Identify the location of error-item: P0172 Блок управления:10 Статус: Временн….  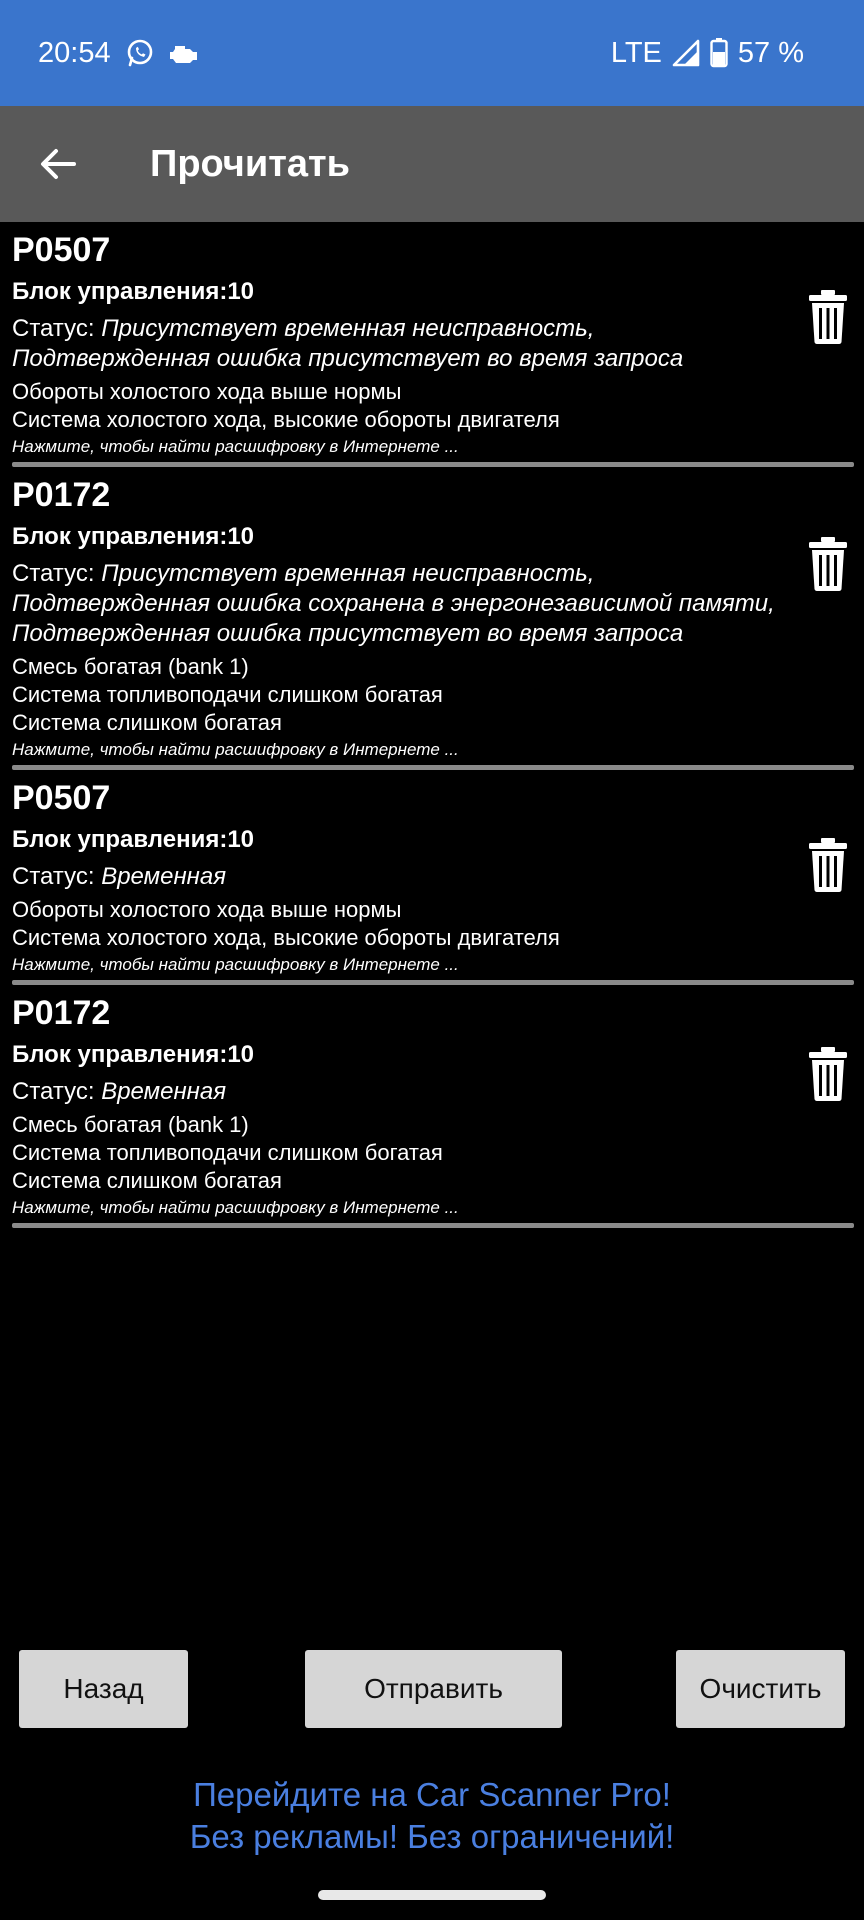
(432, 1106).